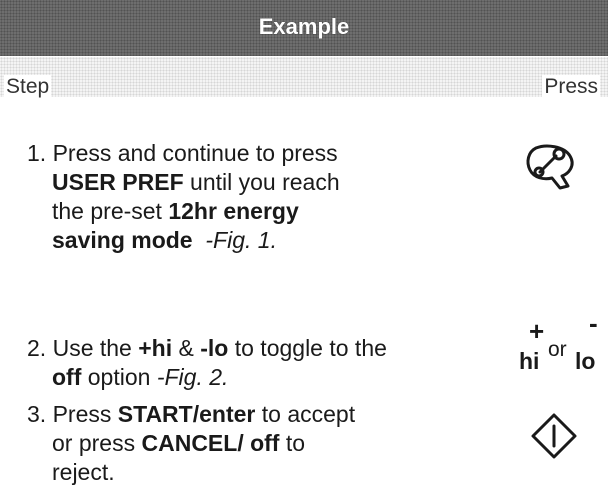 The height and width of the screenshot is (494, 608). What do you see at coordinates (233, 211) in the screenshot?
I see `mode-name: 12hr energy` at bounding box center [233, 211].